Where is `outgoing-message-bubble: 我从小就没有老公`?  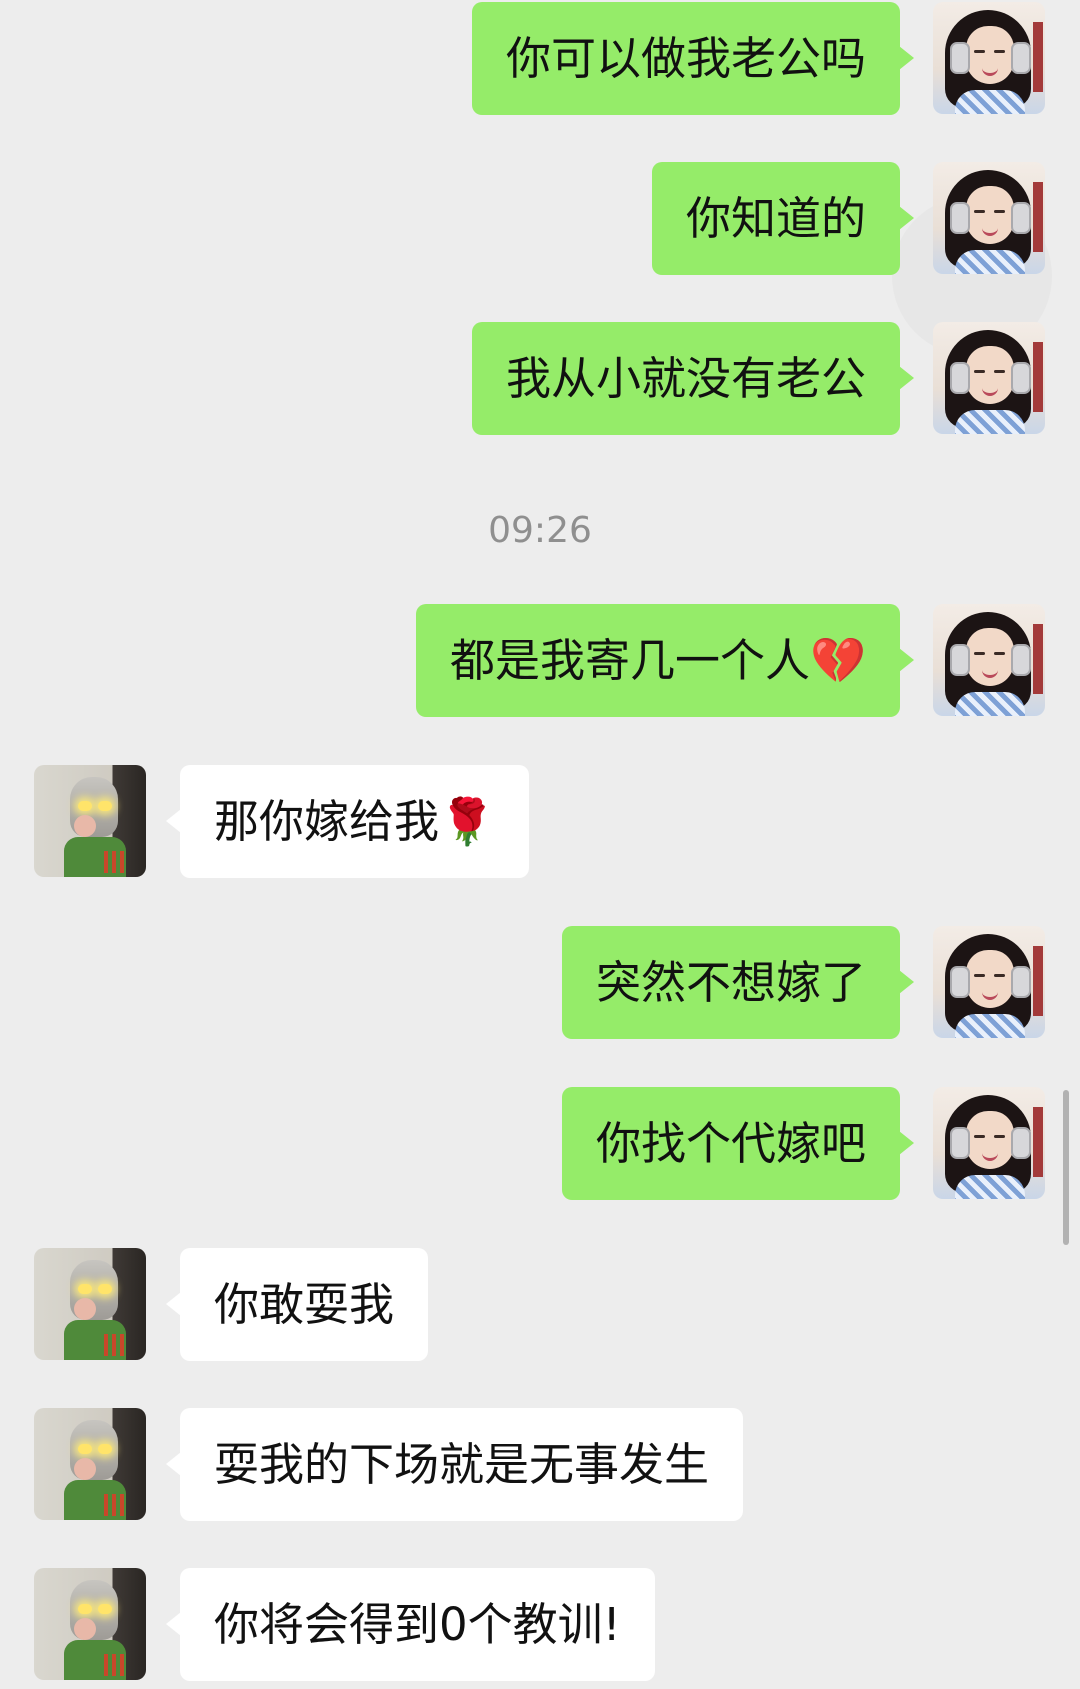
outgoing-message-bubble: 我从小就没有老公 is located at coordinates (693, 378).